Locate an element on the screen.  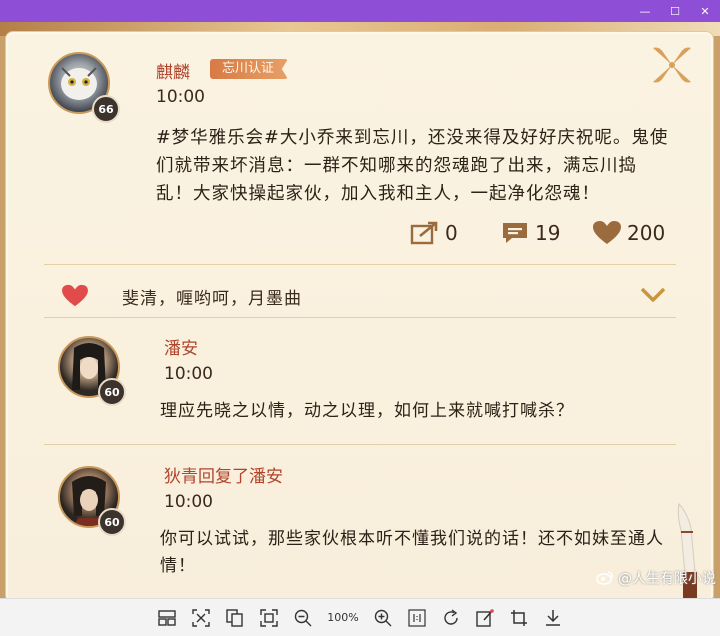
zoom-out-icon is located at coordinates (303, 617).